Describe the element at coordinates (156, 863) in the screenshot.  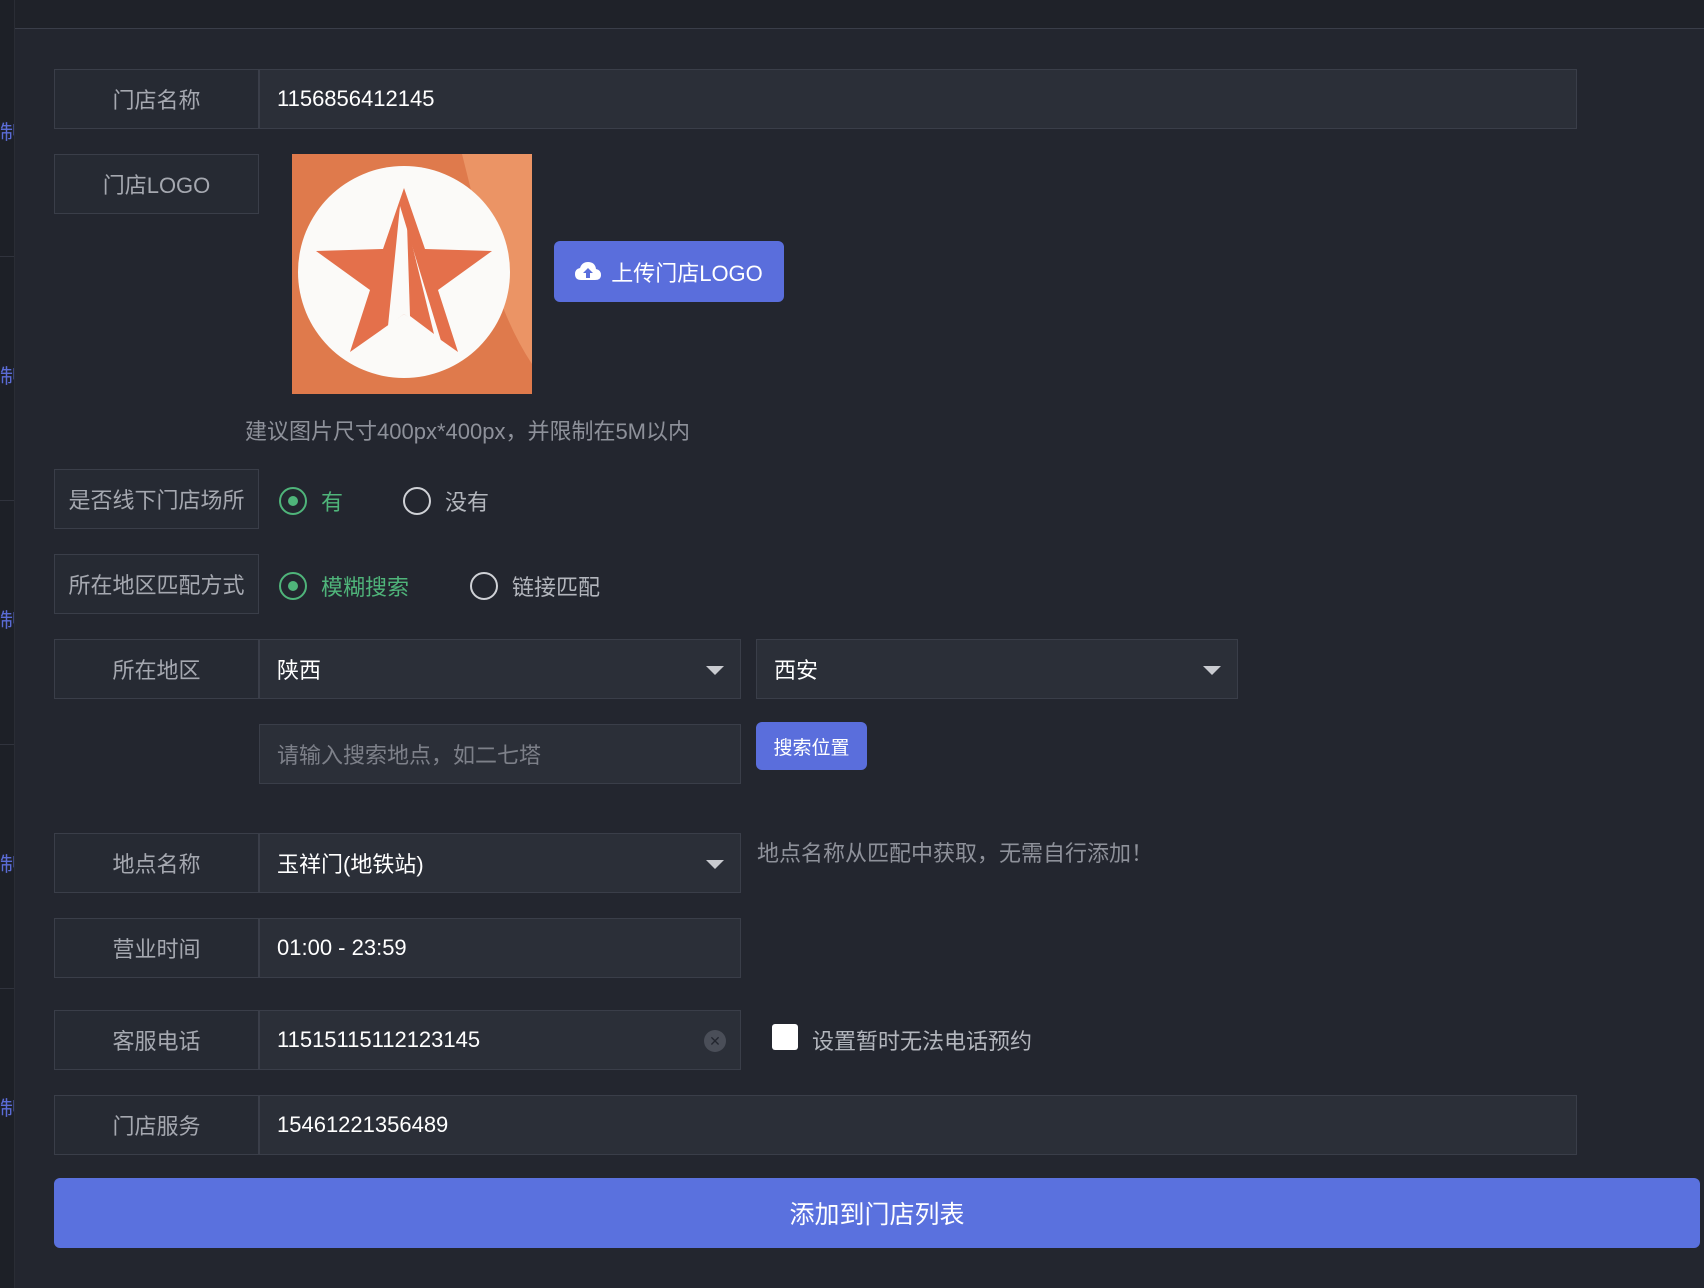
I see `place-name-label: 地点名称` at that location.